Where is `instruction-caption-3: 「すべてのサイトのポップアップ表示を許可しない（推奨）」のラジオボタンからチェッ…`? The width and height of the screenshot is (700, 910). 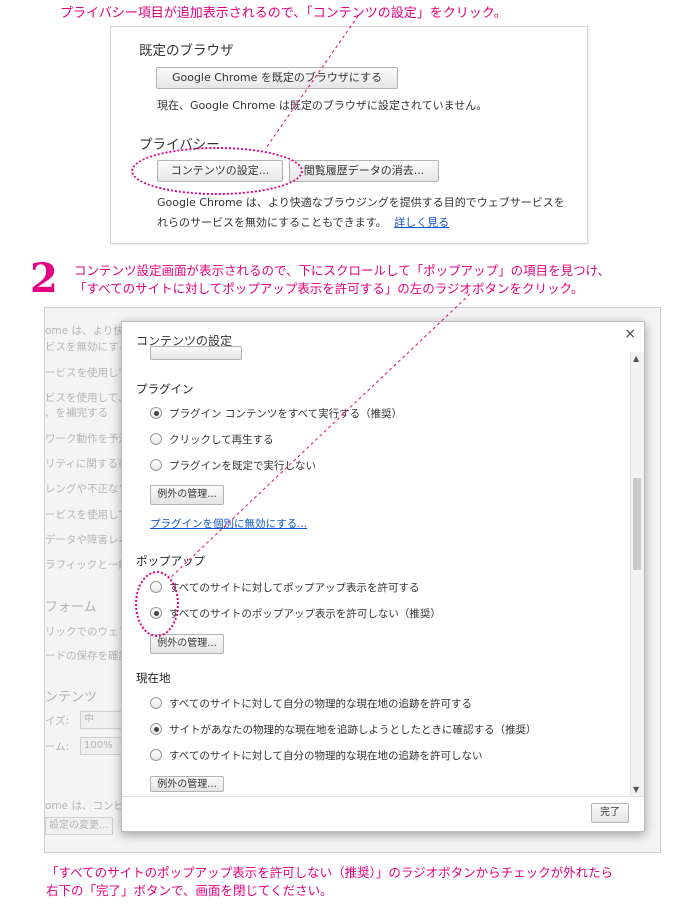 instruction-caption-3: 「すべてのサイトのポップアップ表示を許可しない（推奨）」のラジオボタンからチェッ… is located at coordinates (329, 882).